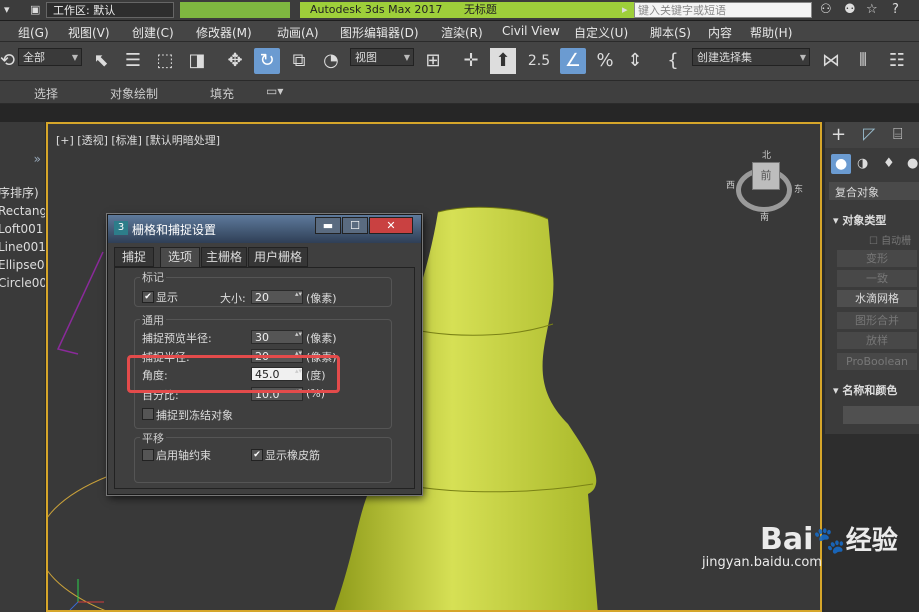 The height and width of the screenshot is (612, 919). What do you see at coordinates (877, 278) in the screenshot?
I see `conform-button: 一致` at bounding box center [877, 278].